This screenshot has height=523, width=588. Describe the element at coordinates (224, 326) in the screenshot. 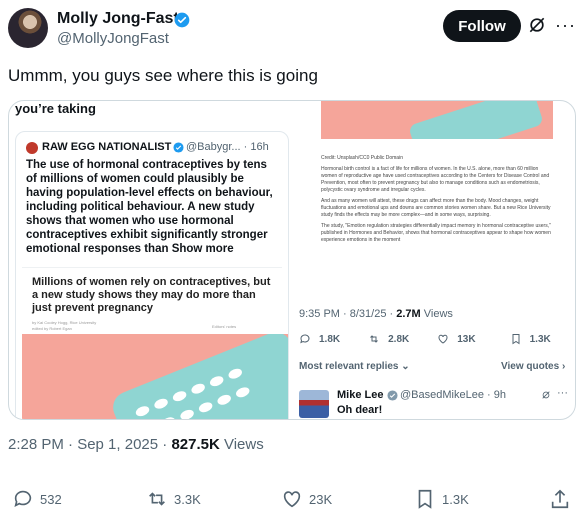

I see `article-notes: Editors' notes` at that location.